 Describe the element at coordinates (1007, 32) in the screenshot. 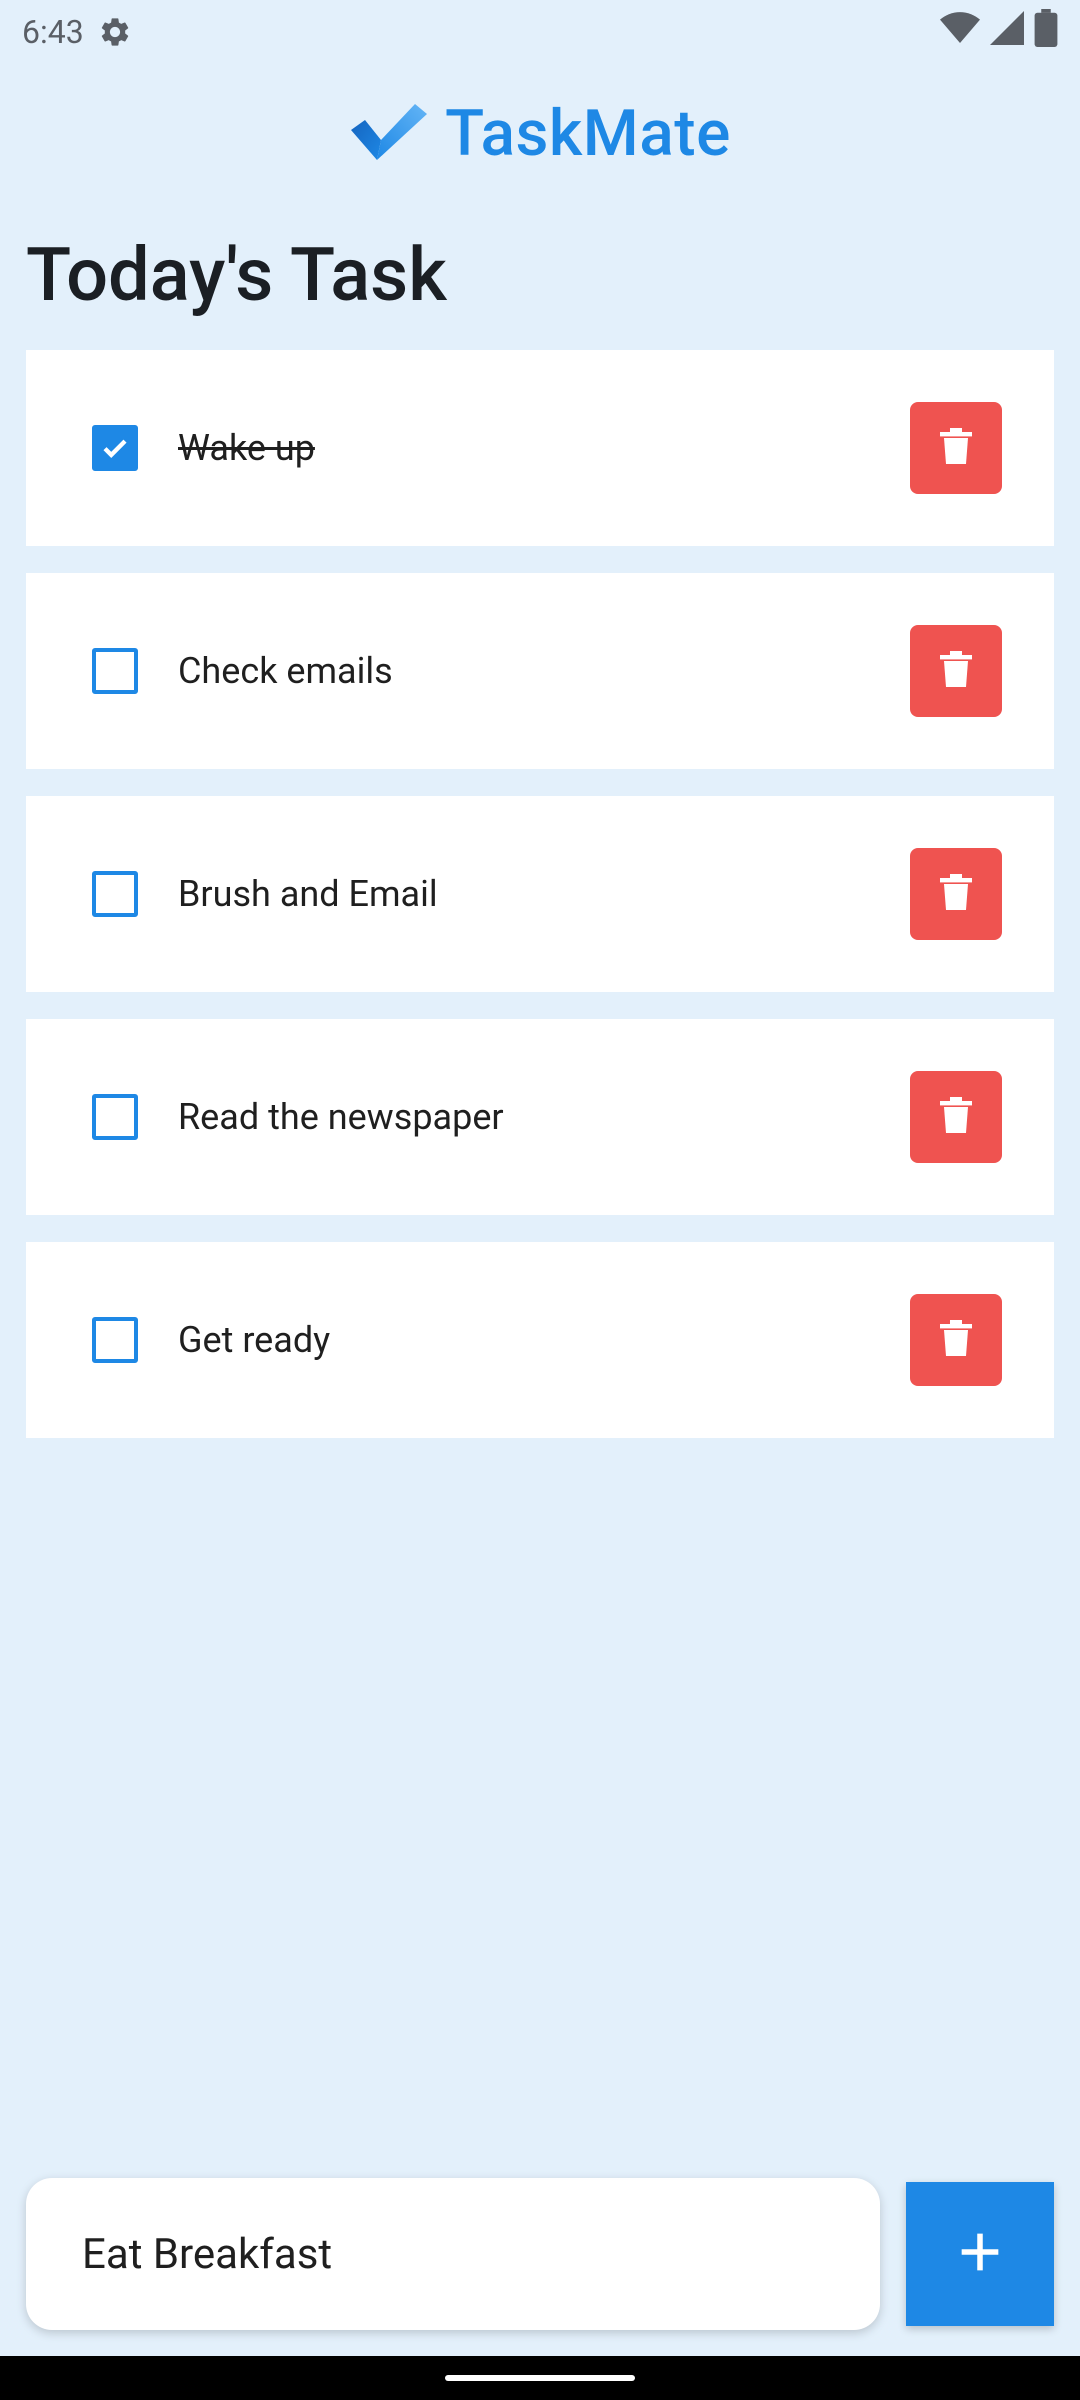

I see `signal-icon` at that location.